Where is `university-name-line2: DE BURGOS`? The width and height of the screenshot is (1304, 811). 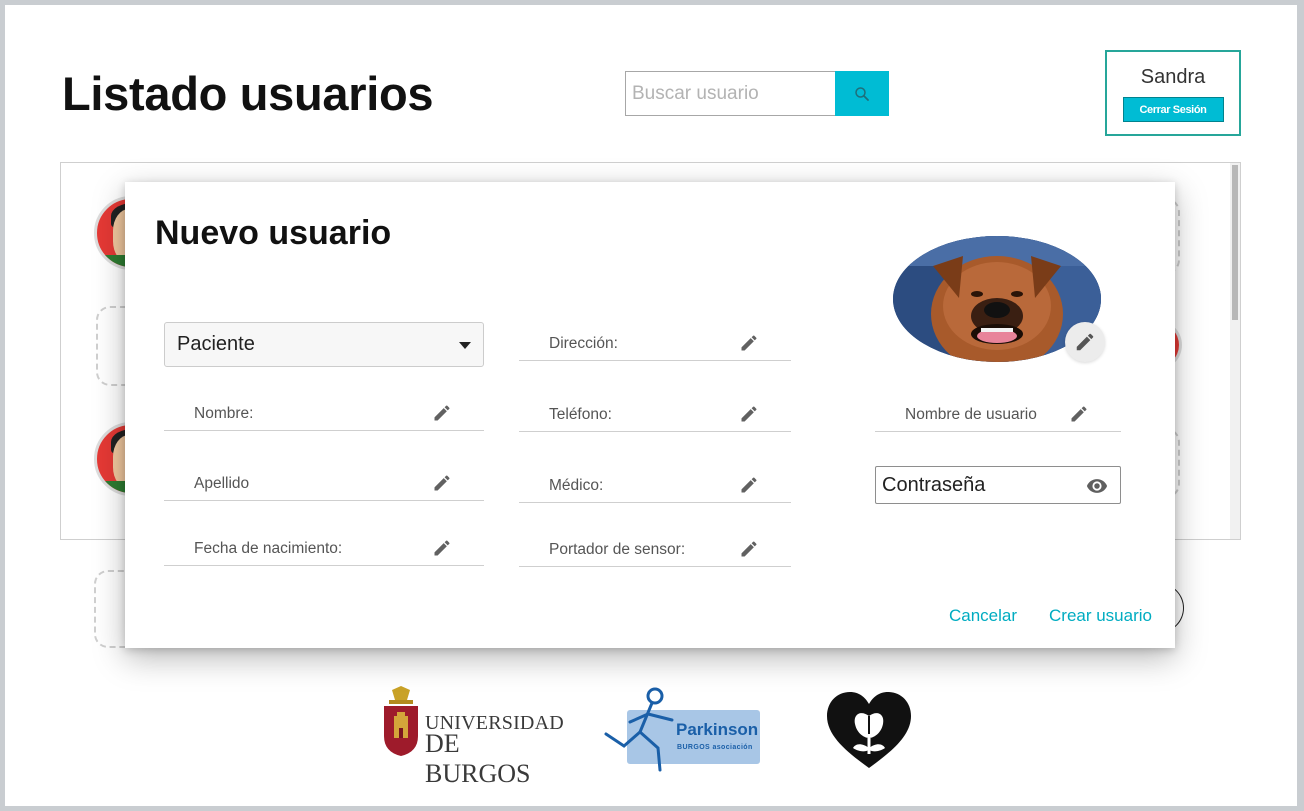
university-name-line2: DE BURGOS is located at coordinates (478, 758).